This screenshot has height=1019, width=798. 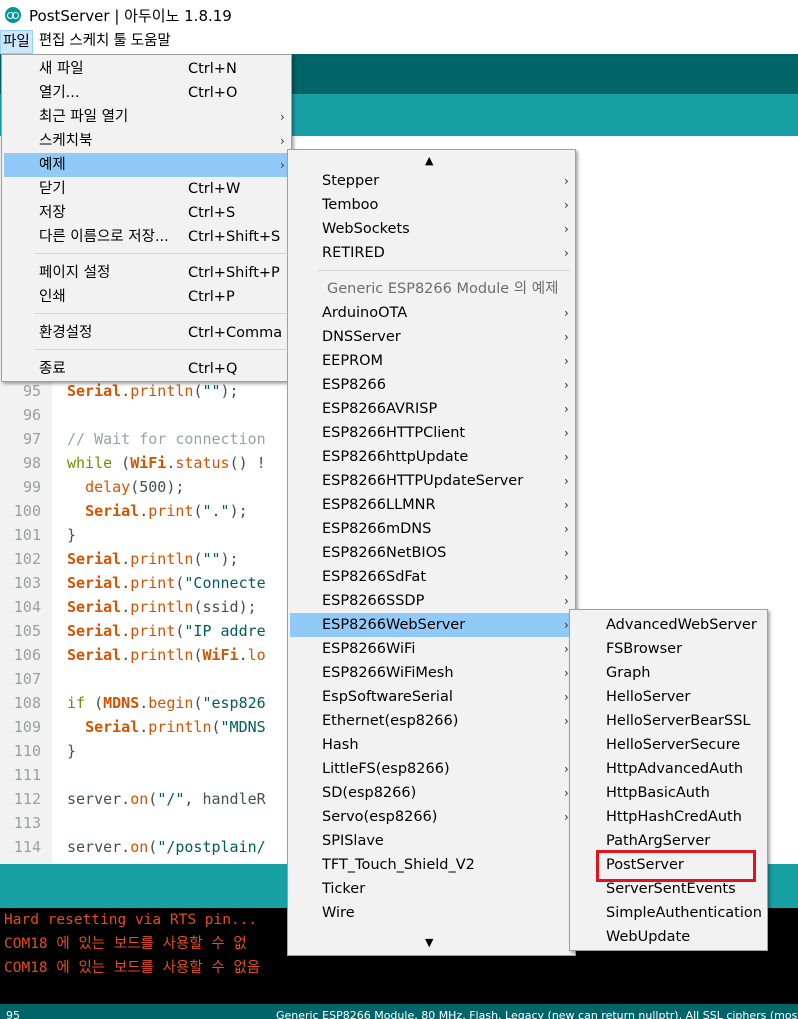 I want to click on examples-item-wire-label: Wire, so click(x=338, y=913).